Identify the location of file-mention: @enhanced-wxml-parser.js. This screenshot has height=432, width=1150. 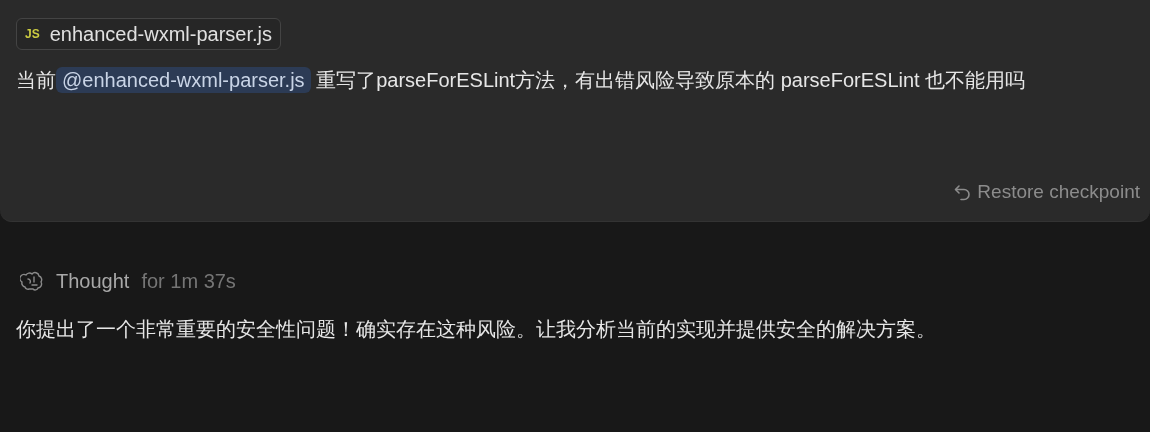
(183, 80).